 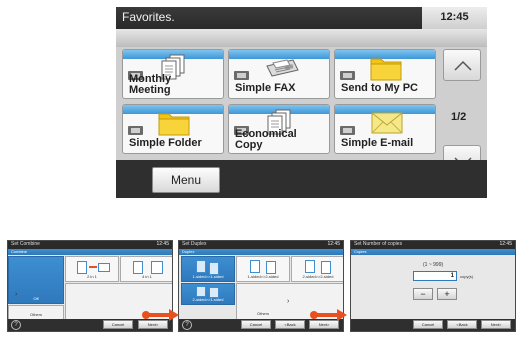 What do you see at coordinates (378, 244) in the screenshot?
I see `screen-title: Set Number of copies` at bounding box center [378, 244].